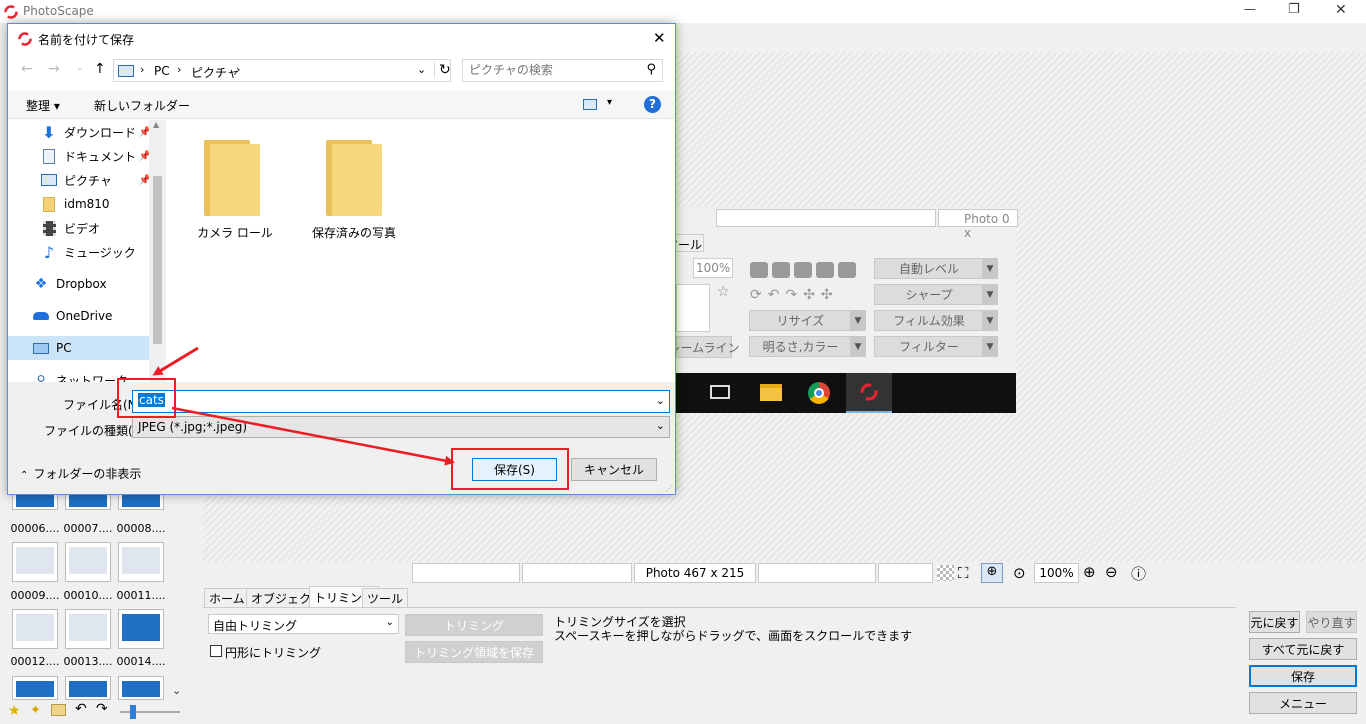  Describe the element at coordinates (313, 436) in the screenshot. I see `annotation-arrow-to-save` at that location.